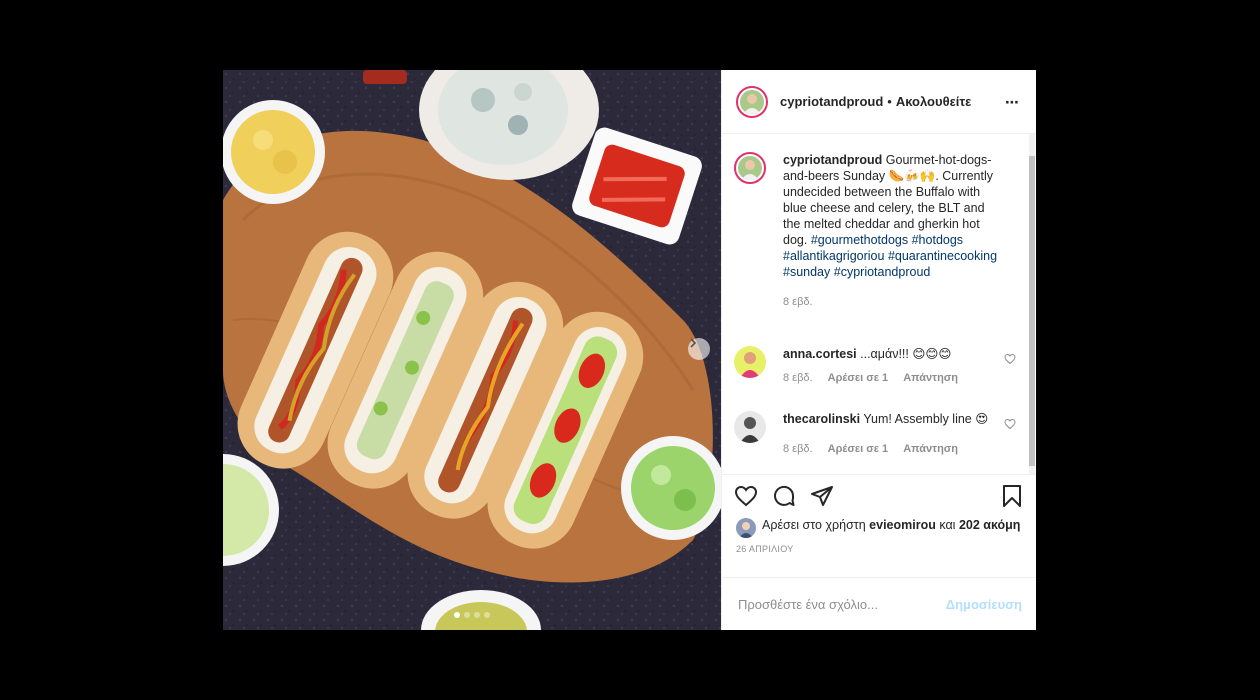  Describe the element at coordinates (798, 302) in the screenshot. I see `caption-time: 8 εβδ.` at that location.